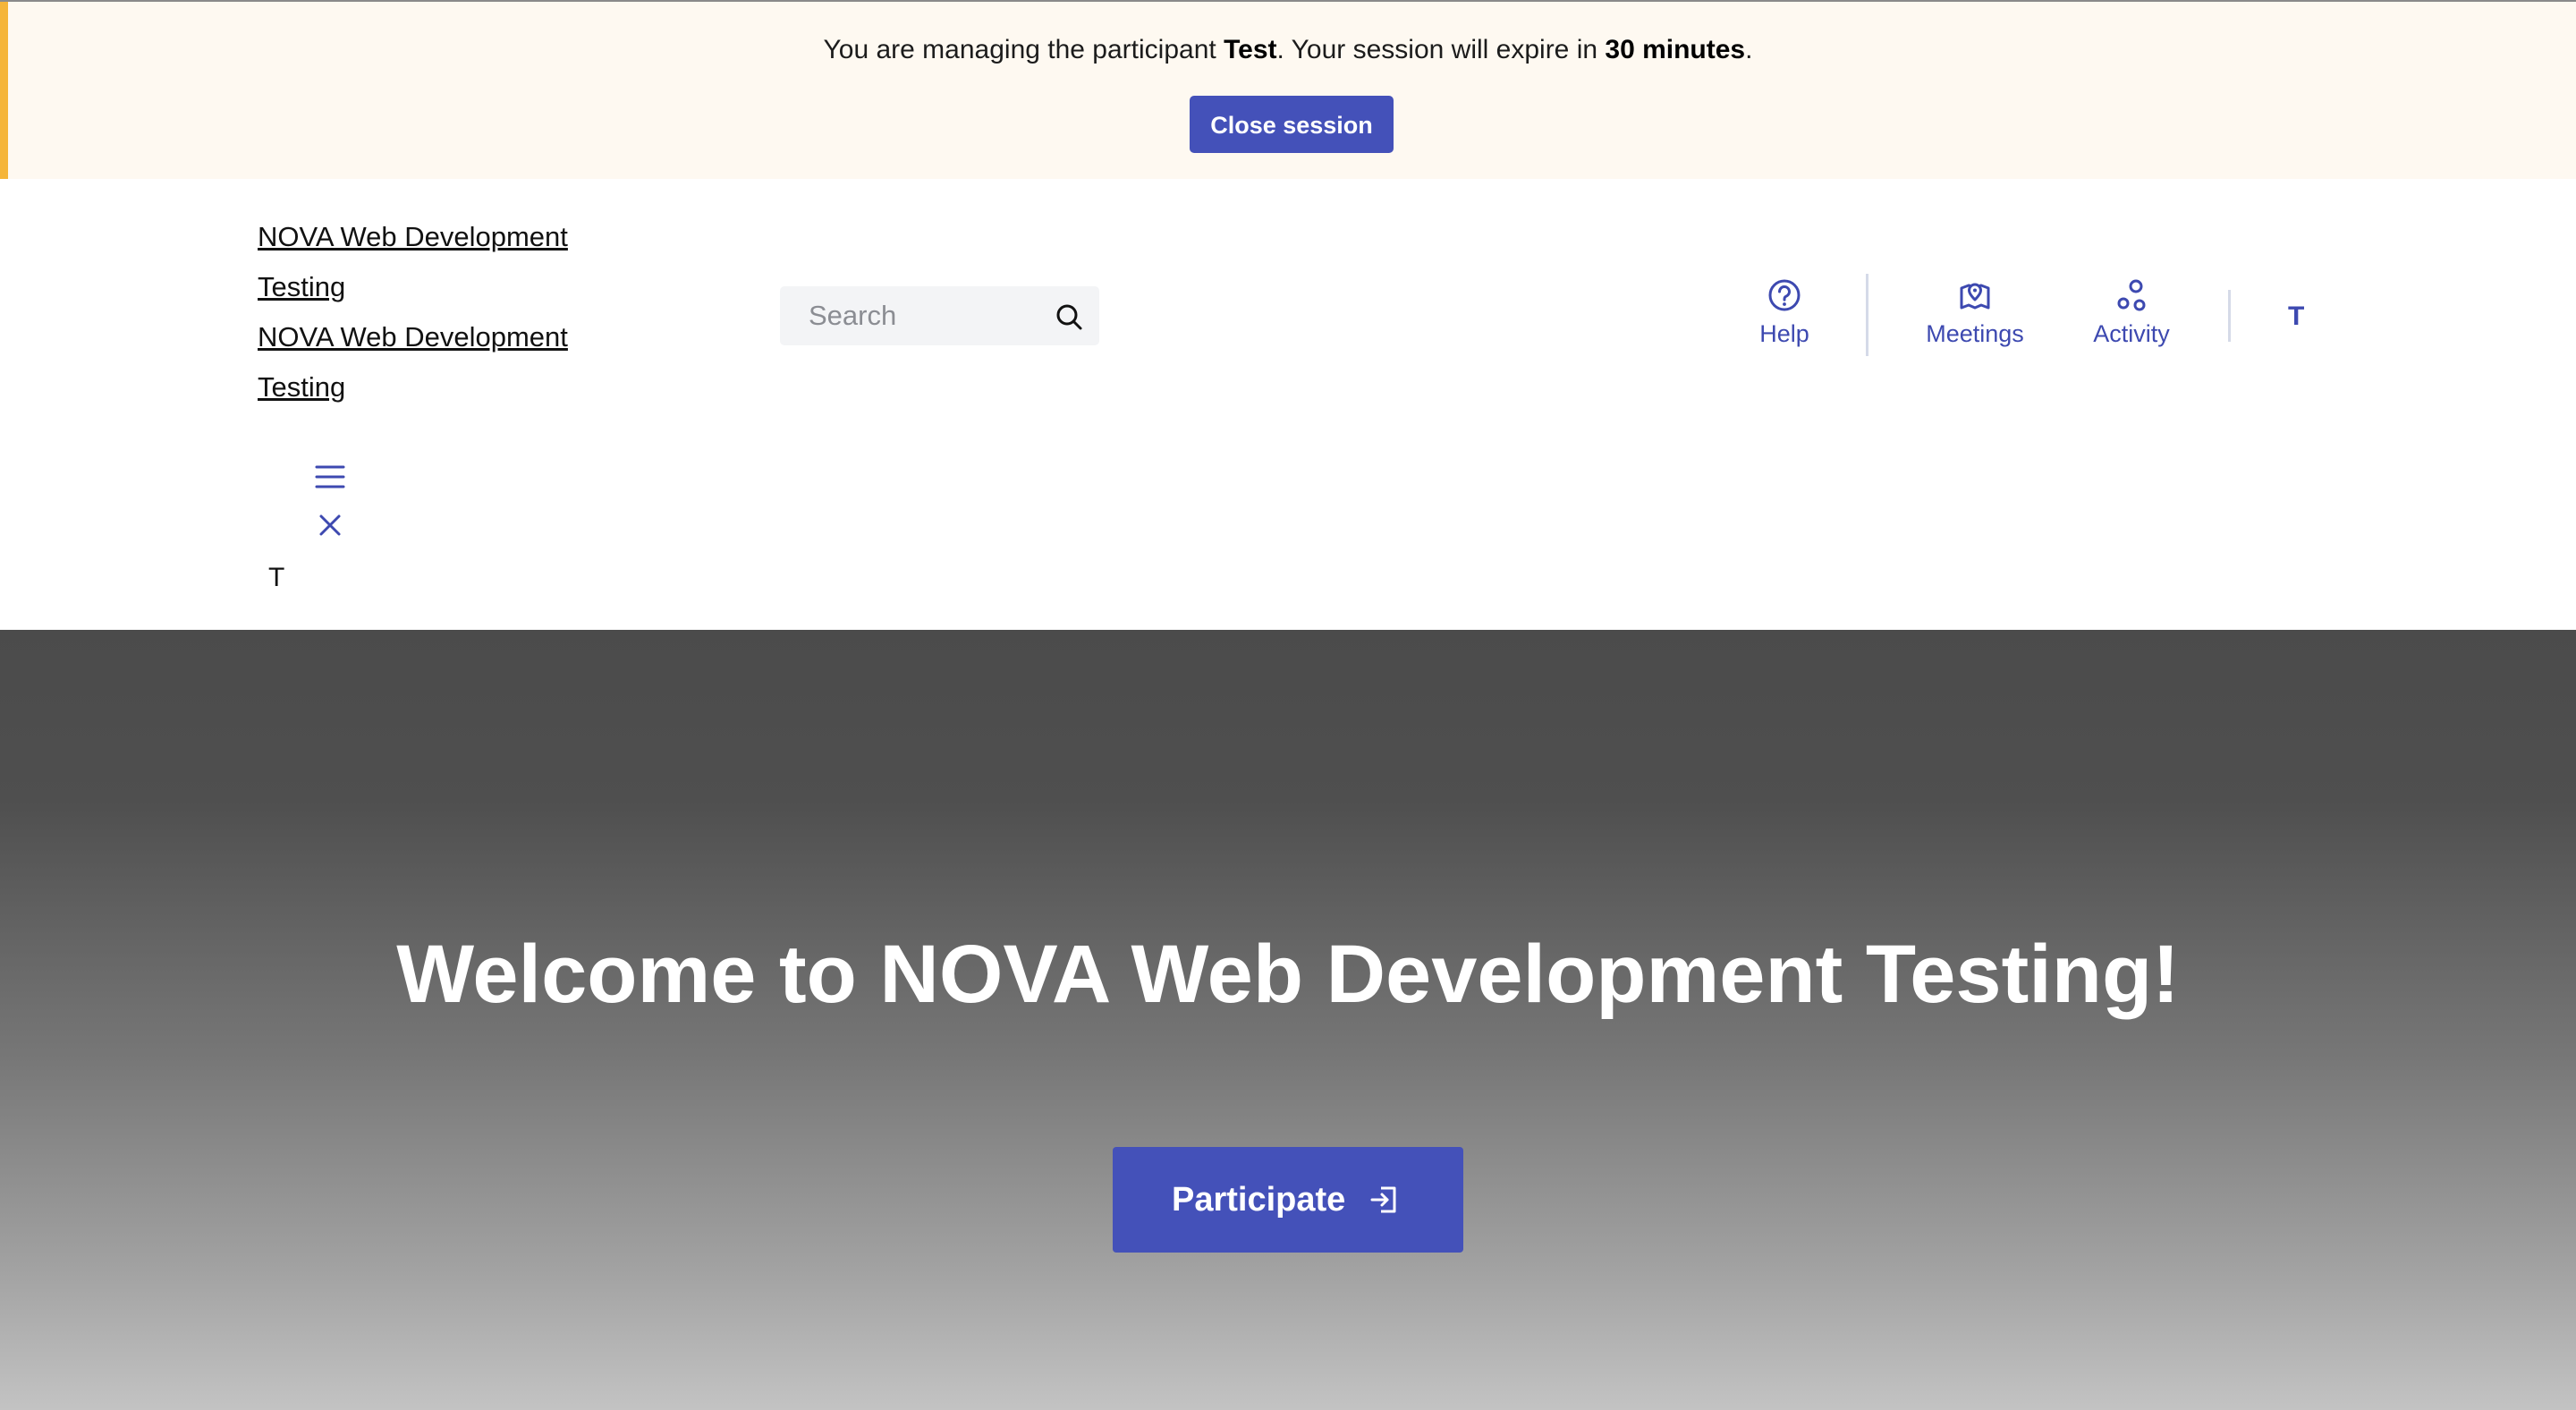  I want to click on help-icon, so click(1784, 295).